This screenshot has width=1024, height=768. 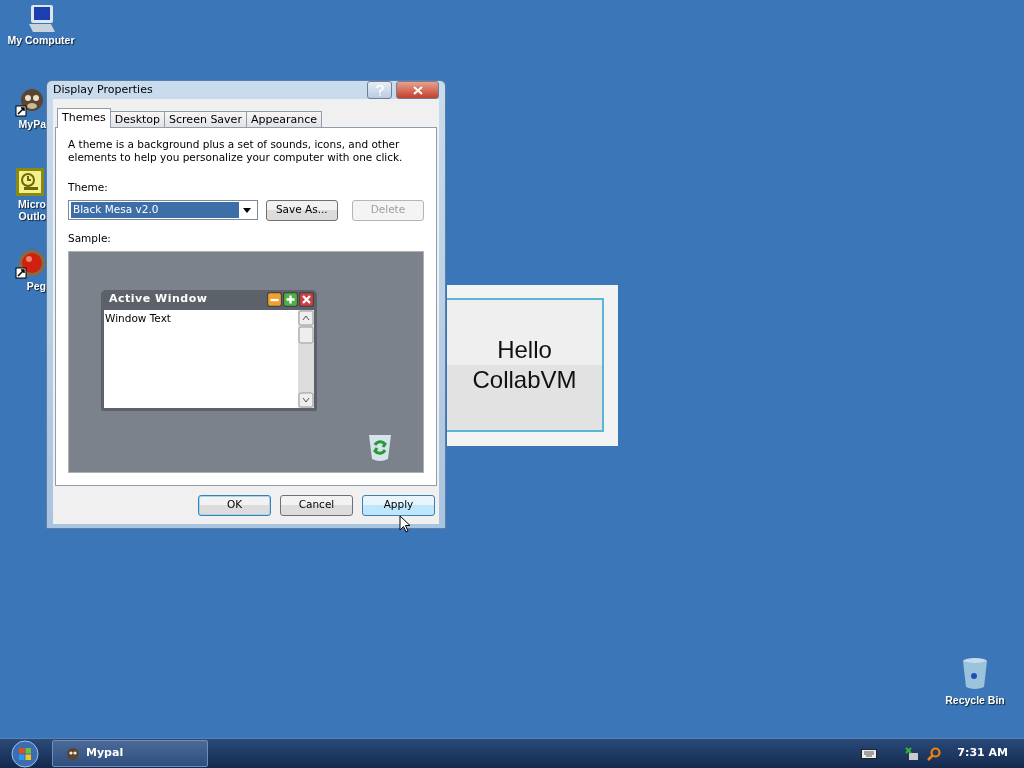 What do you see at coordinates (290, 299) in the screenshot?
I see `maximize-icon` at bounding box center [290, 299].